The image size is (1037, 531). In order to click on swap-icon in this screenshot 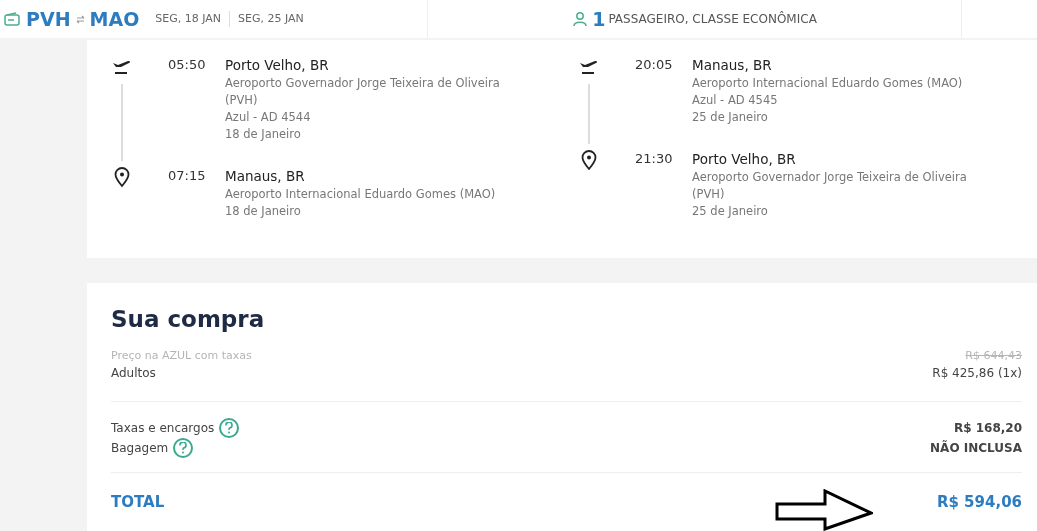, I will do `click(80, 19)`.